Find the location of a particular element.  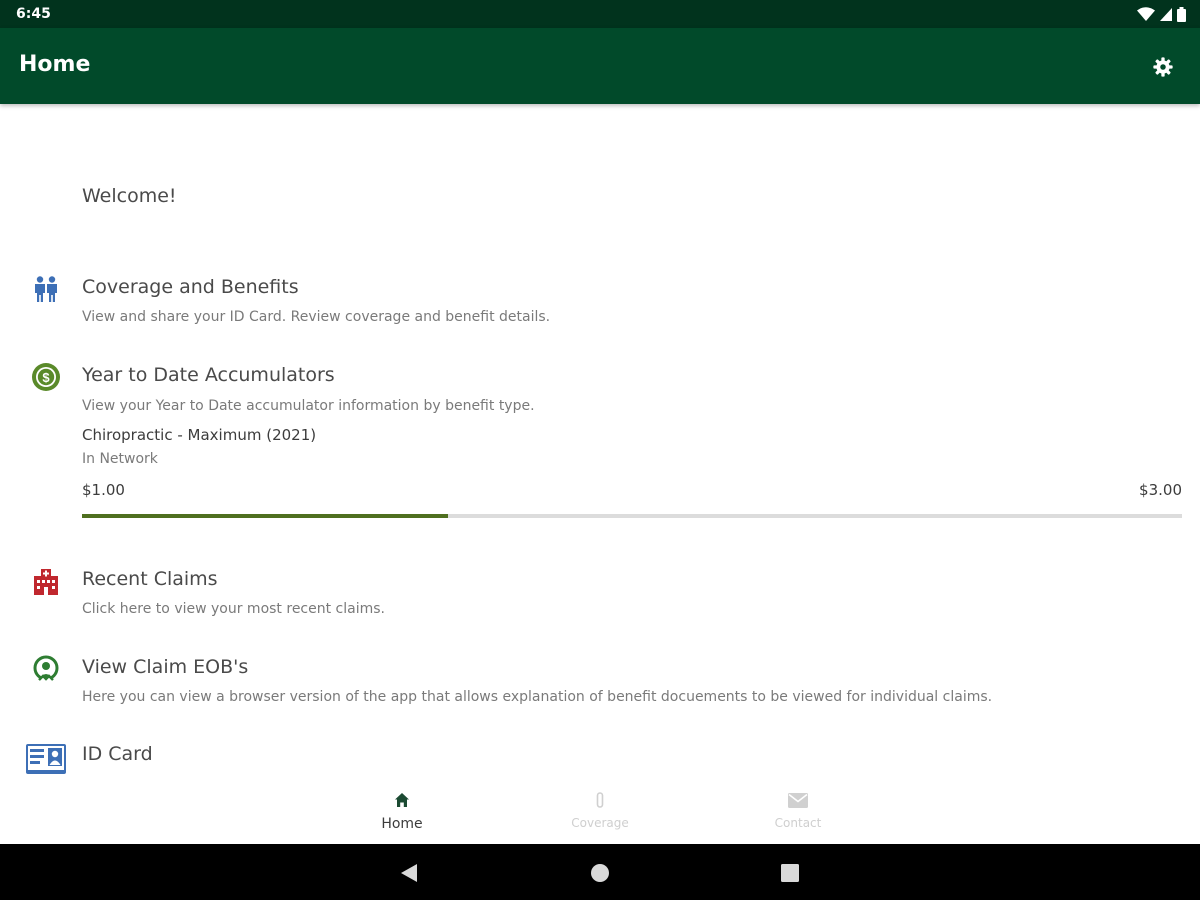

battery-icon is located at coordinates (1181, 14).